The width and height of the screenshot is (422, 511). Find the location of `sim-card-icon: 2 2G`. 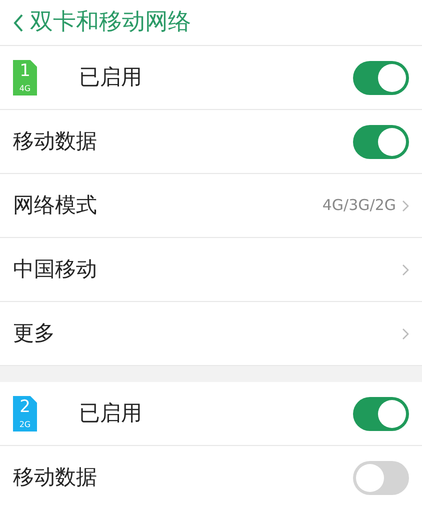

sim-card-icon: 2 2G is located at coordinates (25, 414).